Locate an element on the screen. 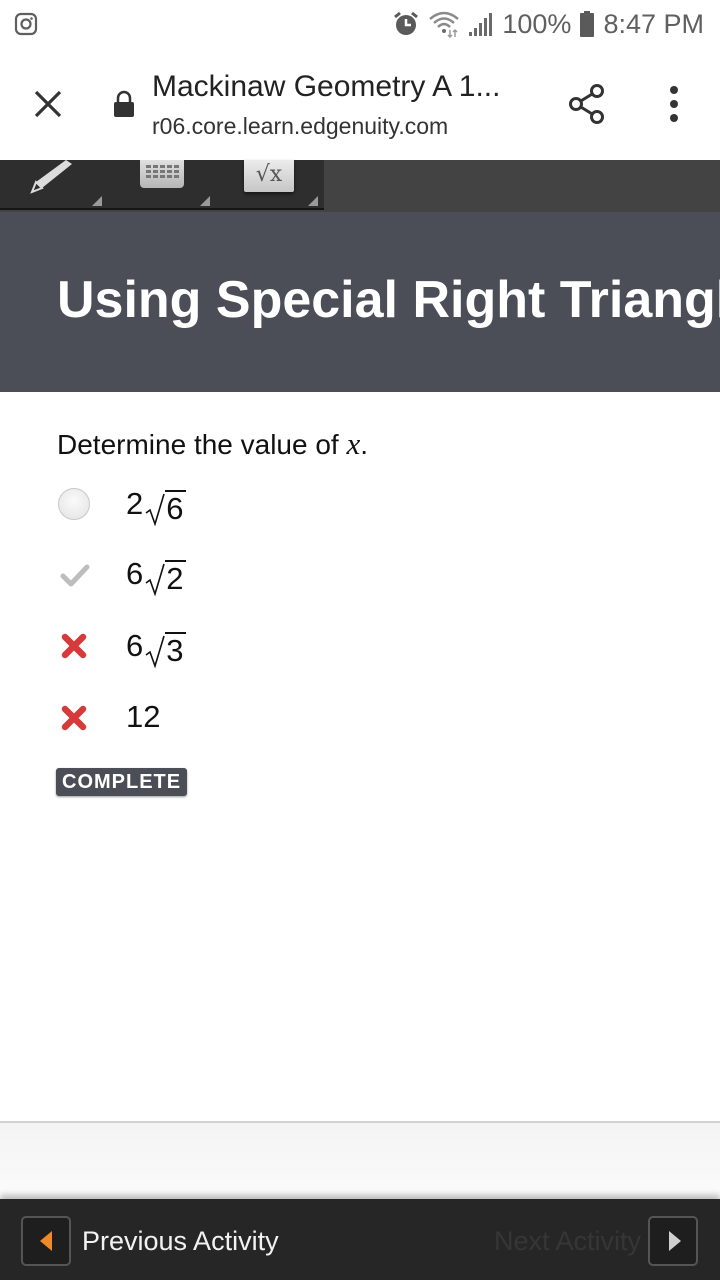  question-prompt: Determine the value of x. is located at coordinates (212, 444).